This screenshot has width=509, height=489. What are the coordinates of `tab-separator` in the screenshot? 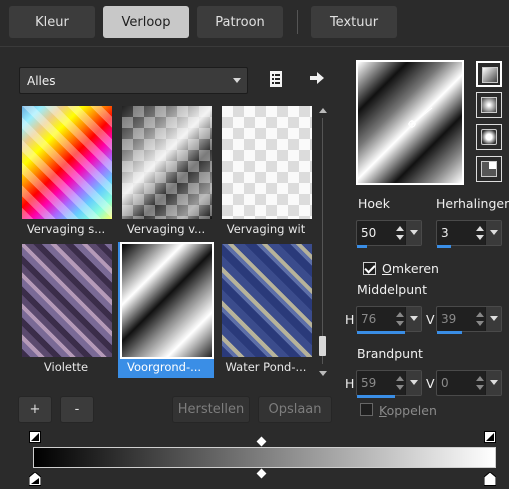 It's located at (297, 22).